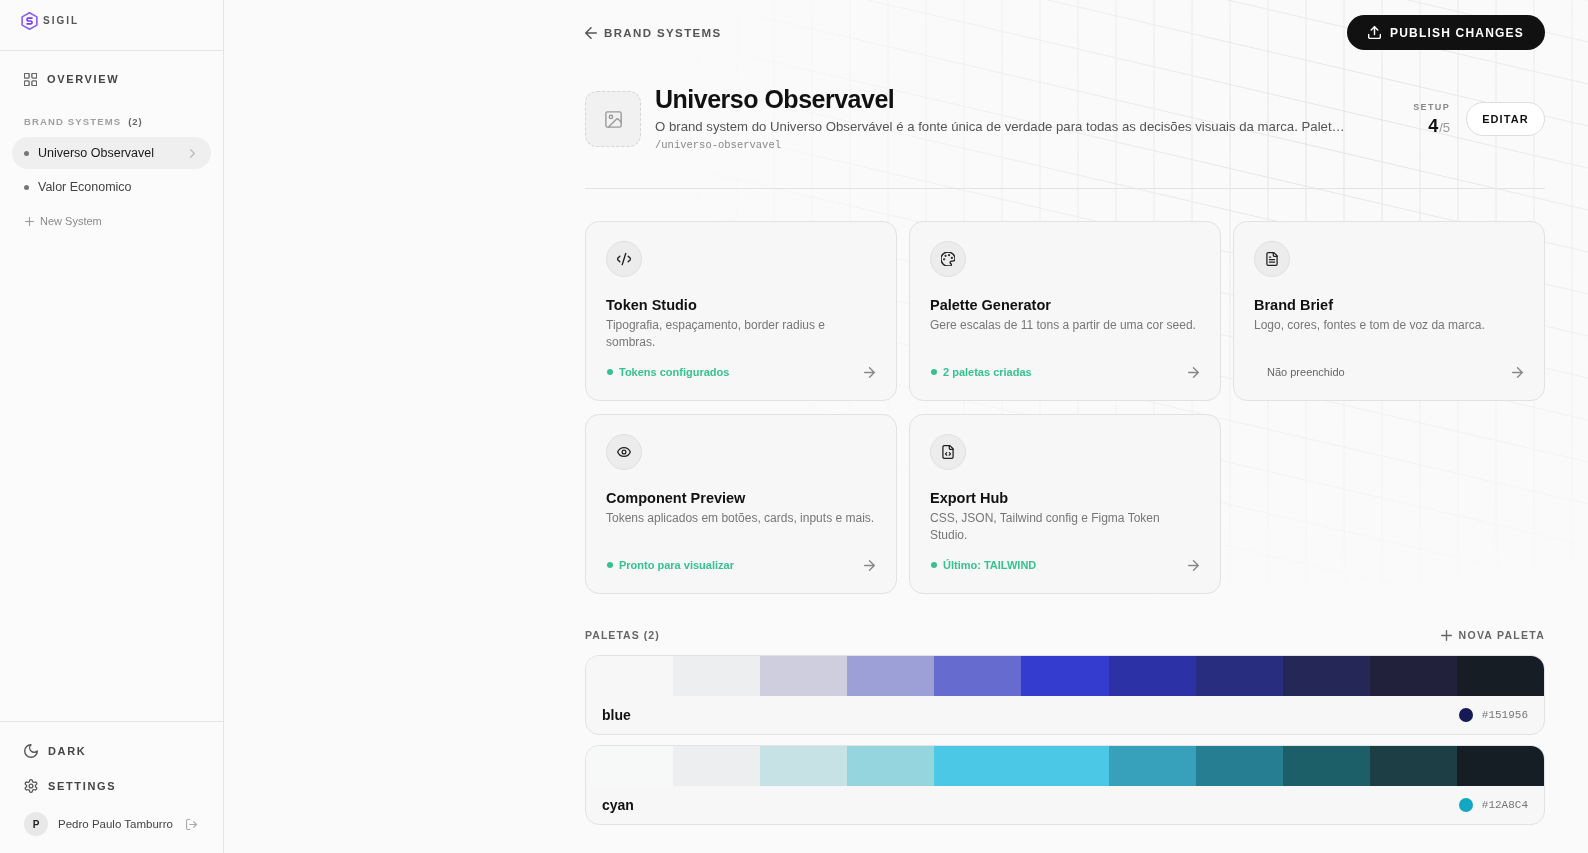  Describe the element at coordinates (613, 119) in the screenshot. I see `image-placeholder-icon` at that location.